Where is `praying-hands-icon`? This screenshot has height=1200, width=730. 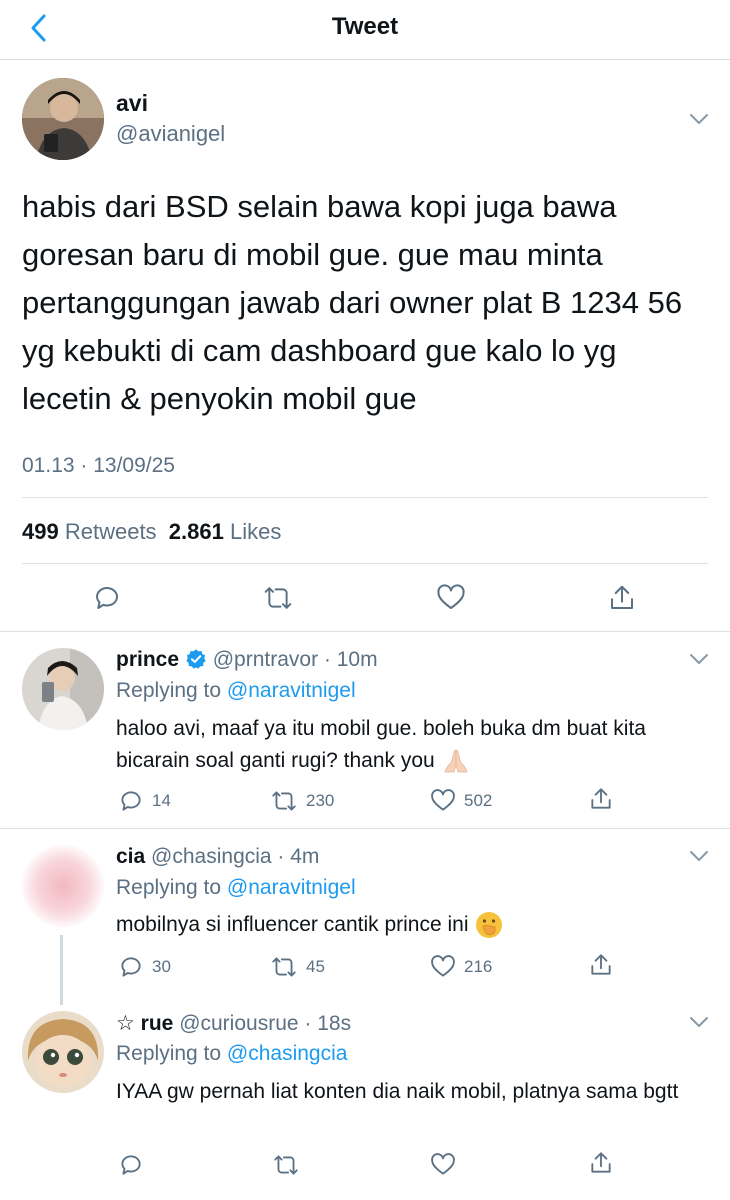 praying-hands-icon is located at coordinates (455, 761).